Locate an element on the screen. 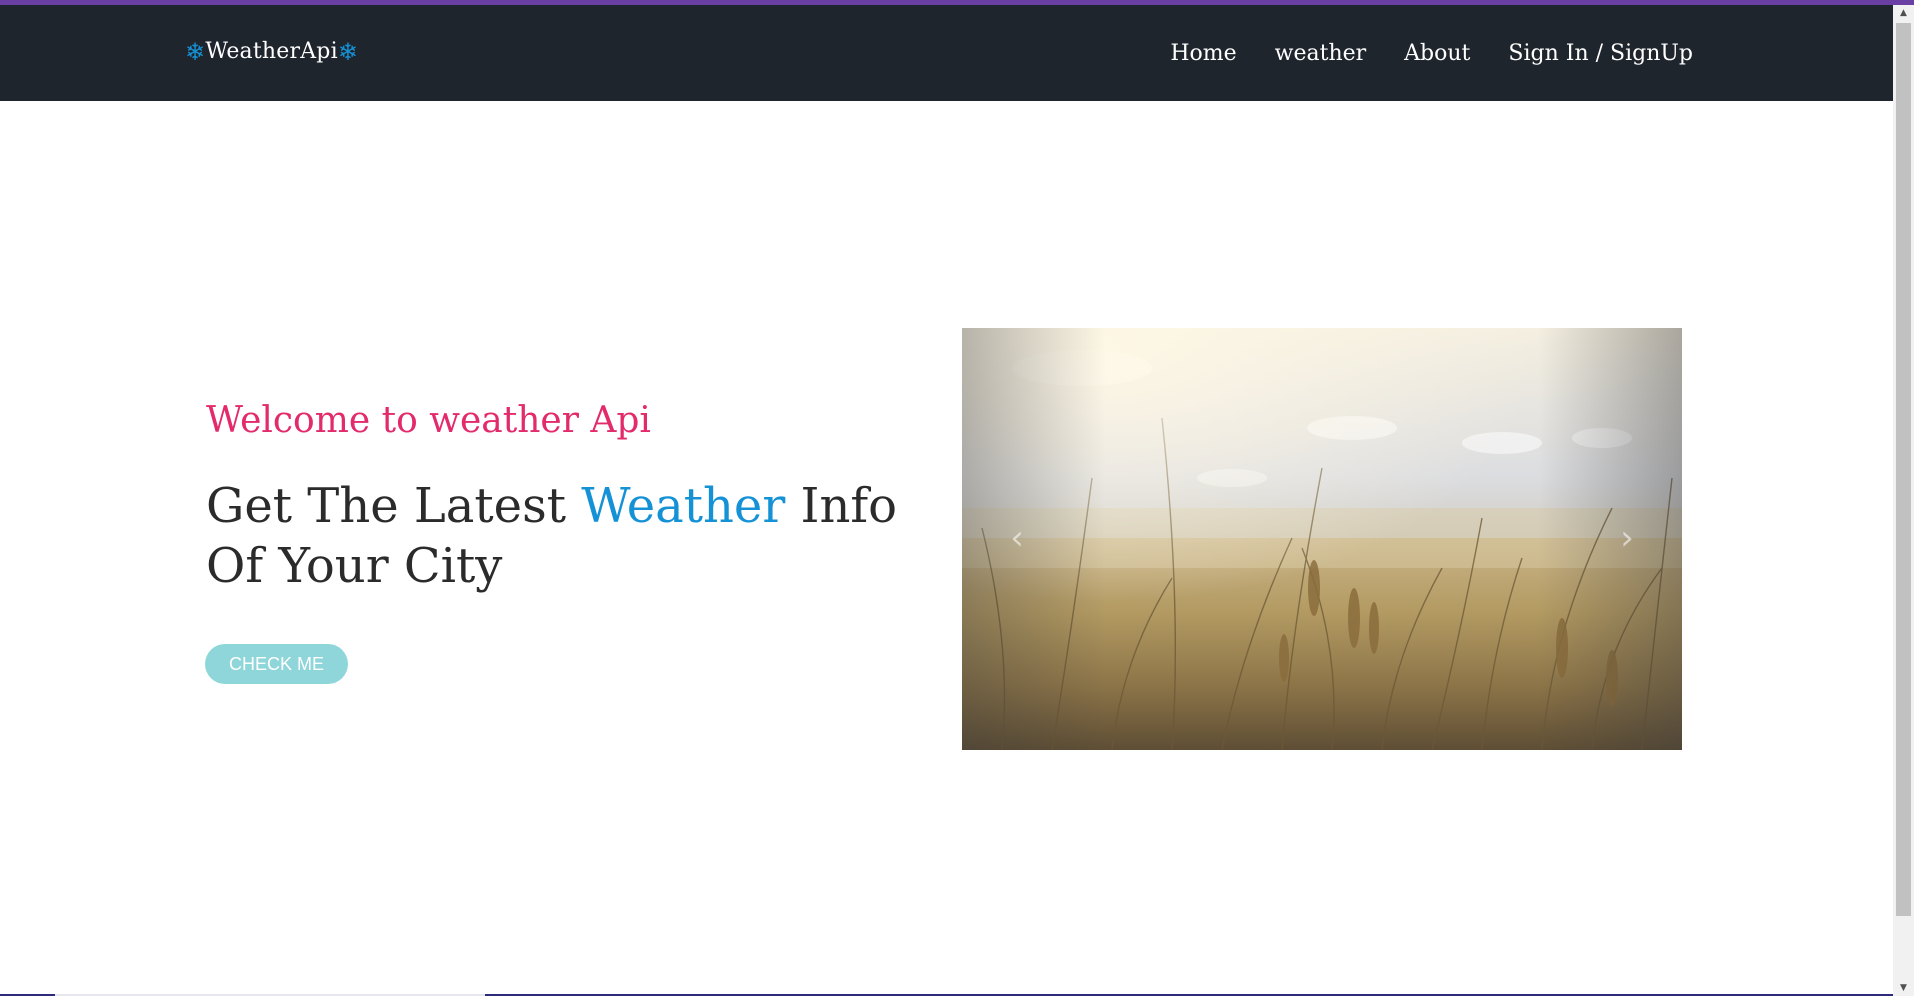 Image resolution: width=1914 pixels, height=996 pixels. scroll-down-arrow-icon: ▼ is located at coordinates (1903, 988).